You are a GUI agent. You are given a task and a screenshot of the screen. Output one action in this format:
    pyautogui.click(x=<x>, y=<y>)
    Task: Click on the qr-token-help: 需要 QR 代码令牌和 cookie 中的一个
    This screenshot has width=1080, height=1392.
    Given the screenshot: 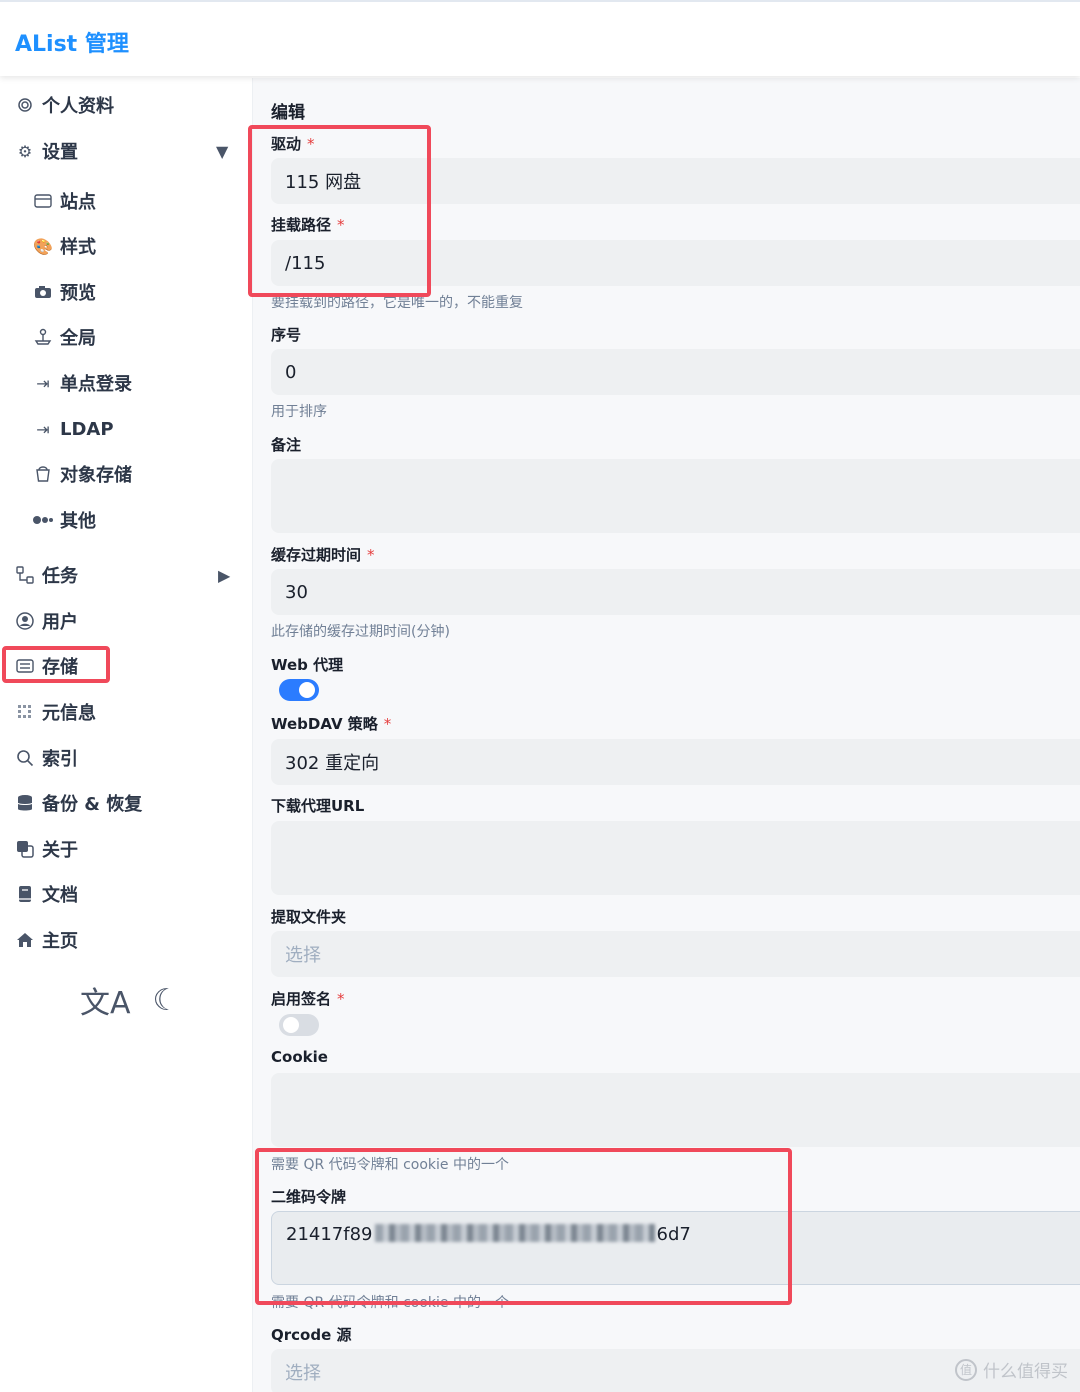 What is the action you would take?
    pyautogui.click(x=390, y=1303)
    